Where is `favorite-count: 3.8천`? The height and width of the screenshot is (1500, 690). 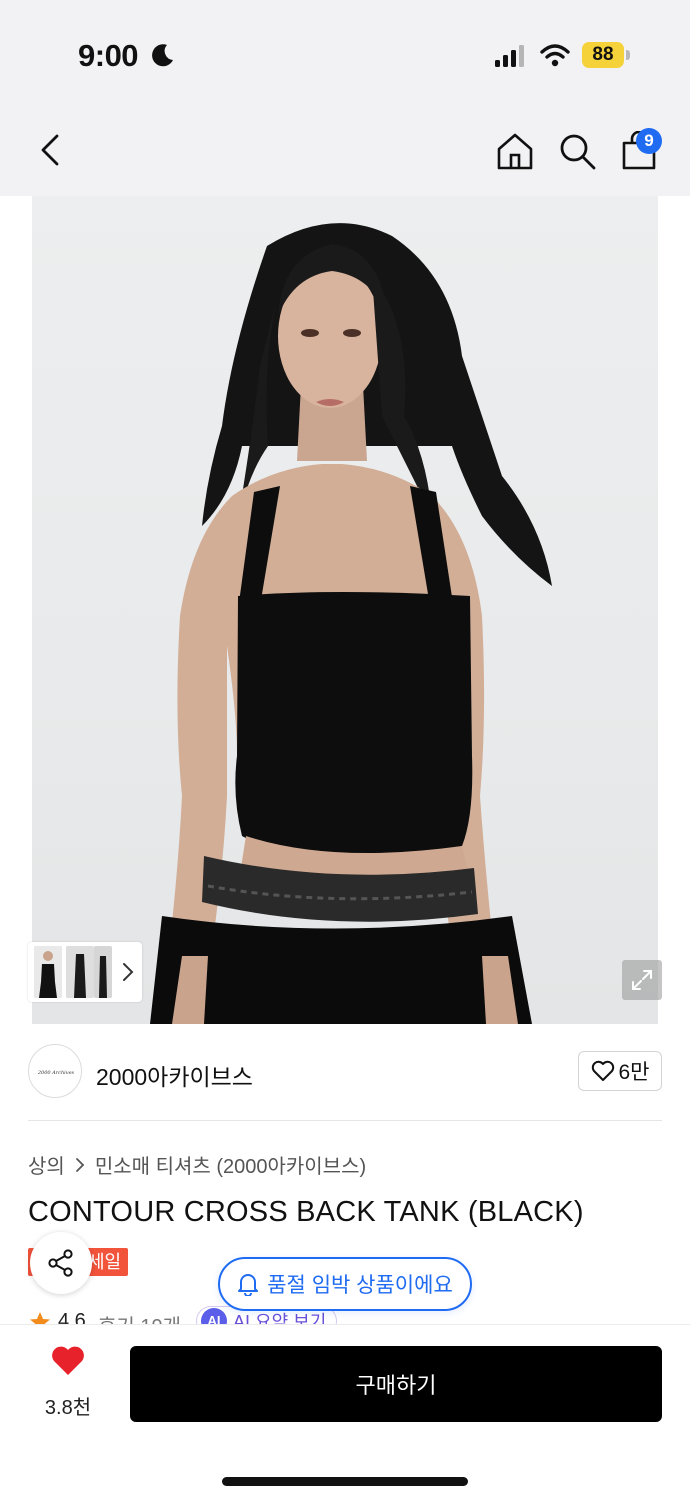 favorite-count: 3.8천 is located at coordinates (68, 1408).